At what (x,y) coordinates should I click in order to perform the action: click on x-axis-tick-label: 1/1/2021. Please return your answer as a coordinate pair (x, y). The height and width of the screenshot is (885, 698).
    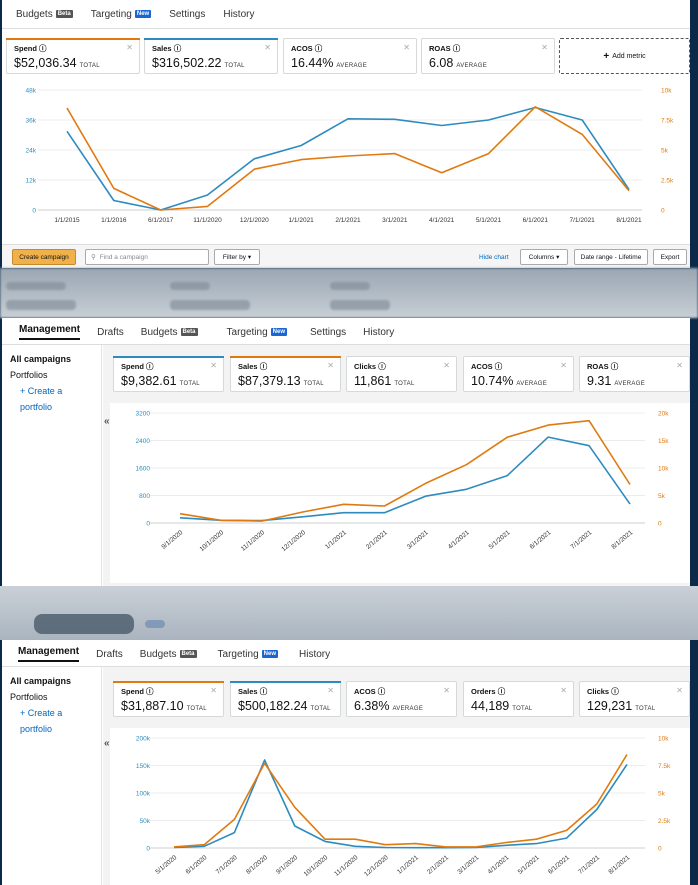
    Looking at the image, I should click on (336, 540).